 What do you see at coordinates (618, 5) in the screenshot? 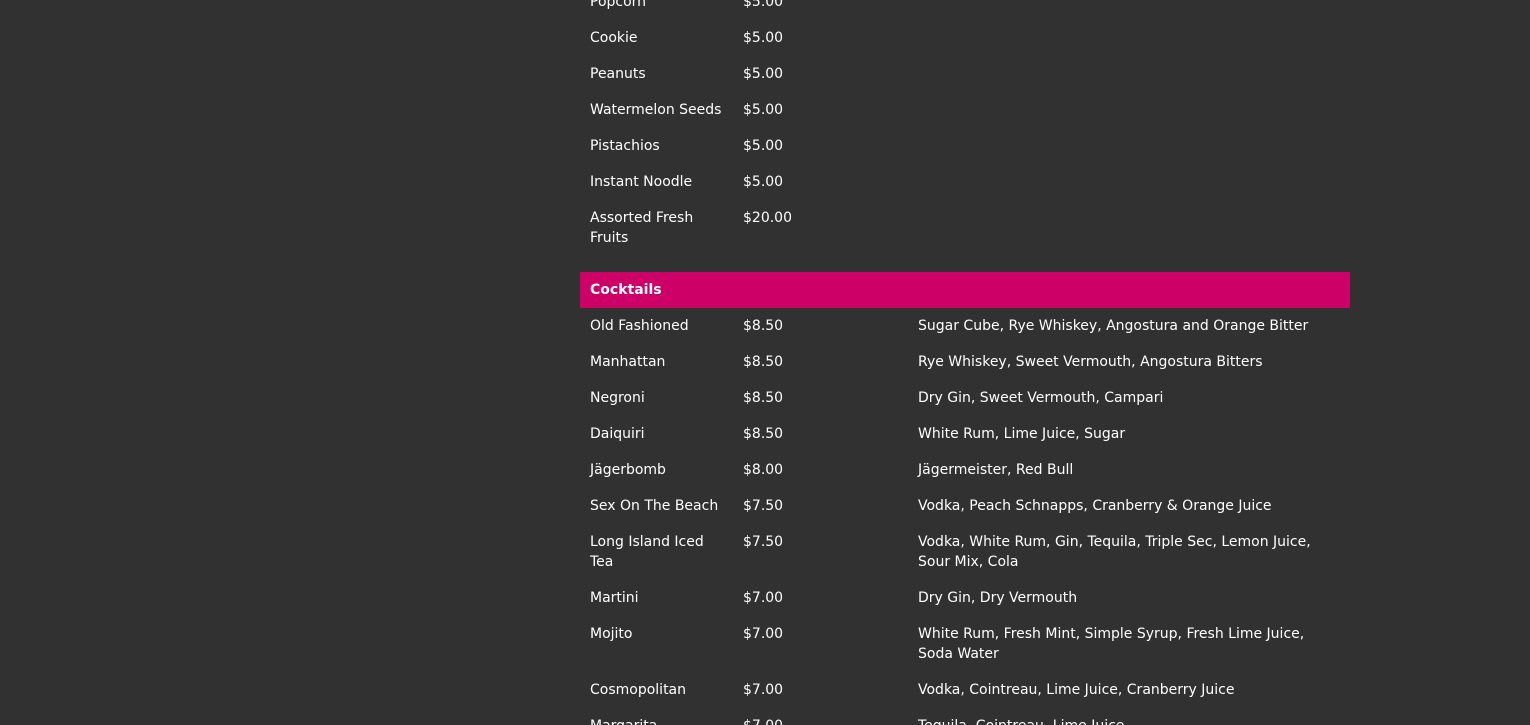
I see `item-name: Popcorn` at bounding box center [618, 5].